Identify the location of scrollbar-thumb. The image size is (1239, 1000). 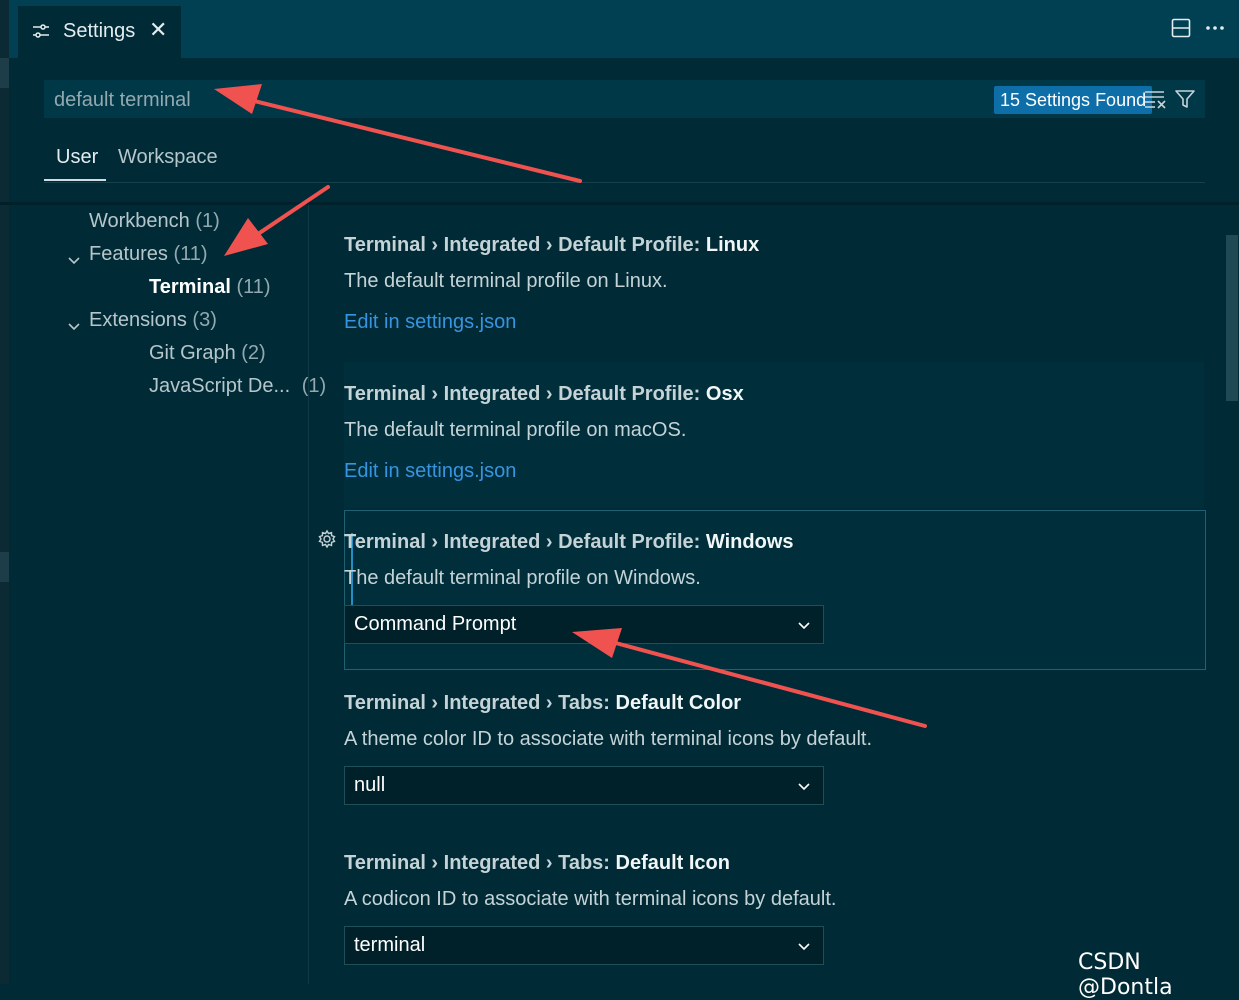
(1232, 318).